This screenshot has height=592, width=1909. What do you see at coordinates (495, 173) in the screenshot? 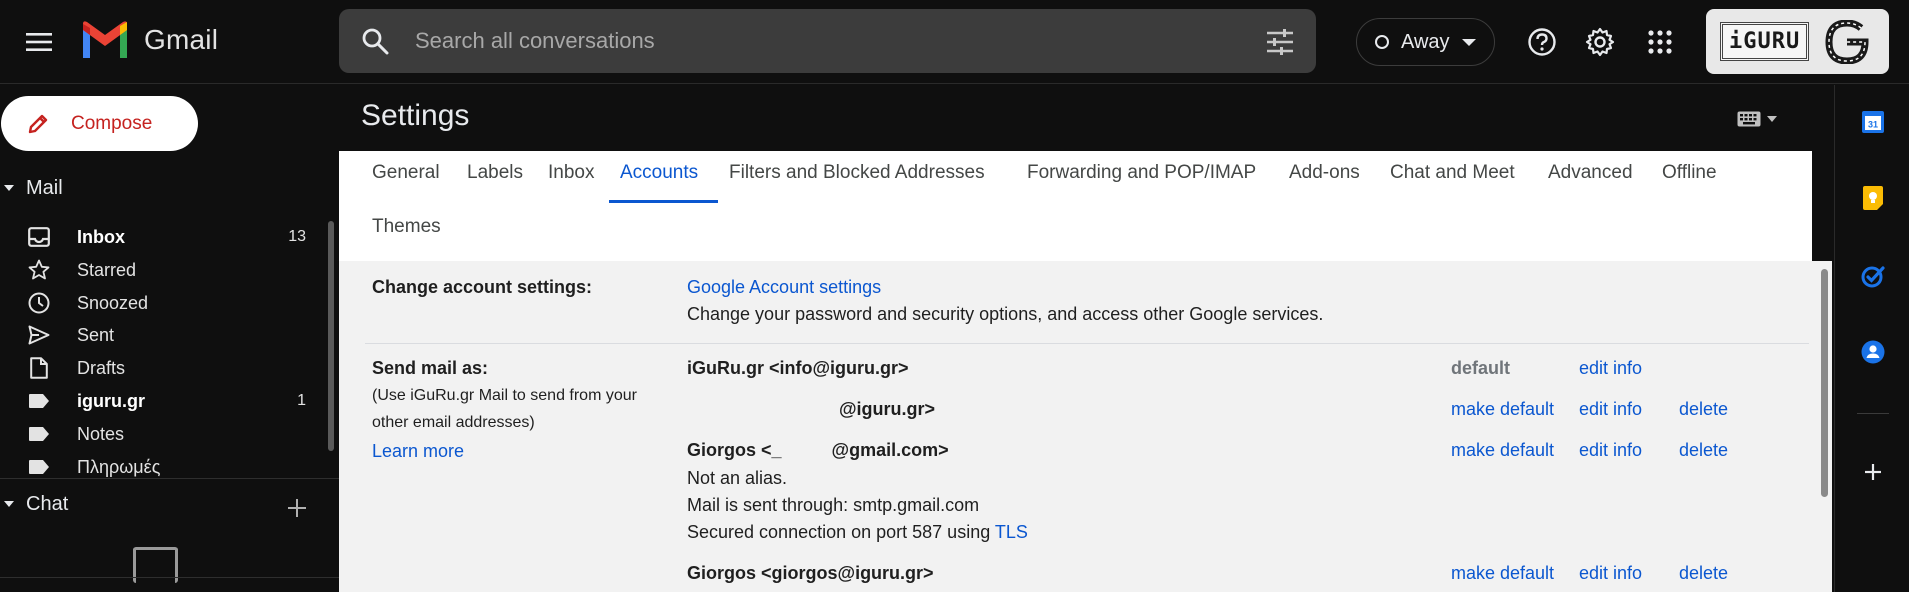
I see `tab-labels: Labels` at bounding box center [495, 173].